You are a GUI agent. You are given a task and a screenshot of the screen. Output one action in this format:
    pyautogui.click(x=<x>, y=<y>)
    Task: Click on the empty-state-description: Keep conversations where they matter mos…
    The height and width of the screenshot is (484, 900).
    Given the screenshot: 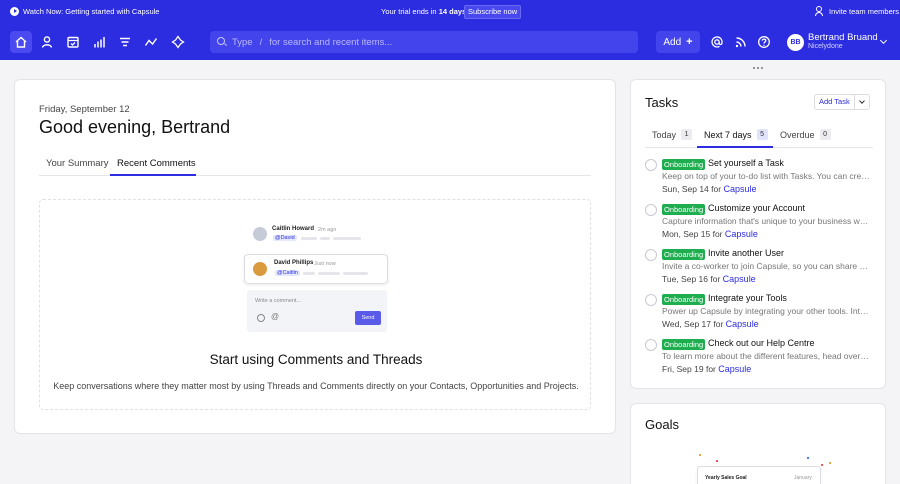 What is the action you would take?
    pyautogui.click(x=316, y=386)
    